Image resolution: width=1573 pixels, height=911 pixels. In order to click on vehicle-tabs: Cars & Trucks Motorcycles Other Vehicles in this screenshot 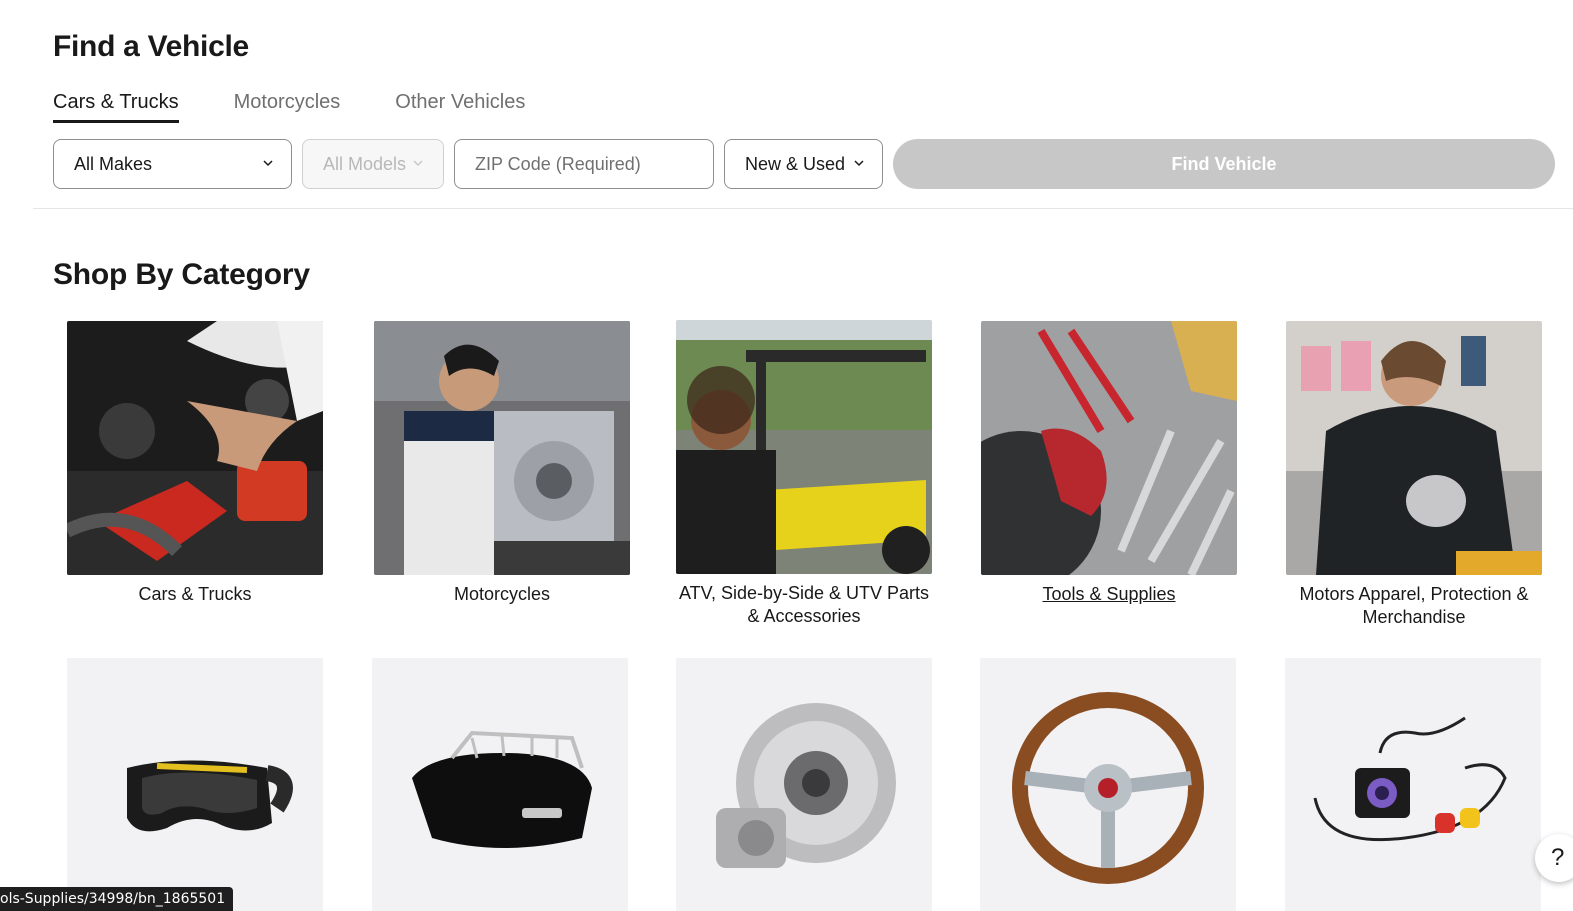, I will do `click(316, 107)`.